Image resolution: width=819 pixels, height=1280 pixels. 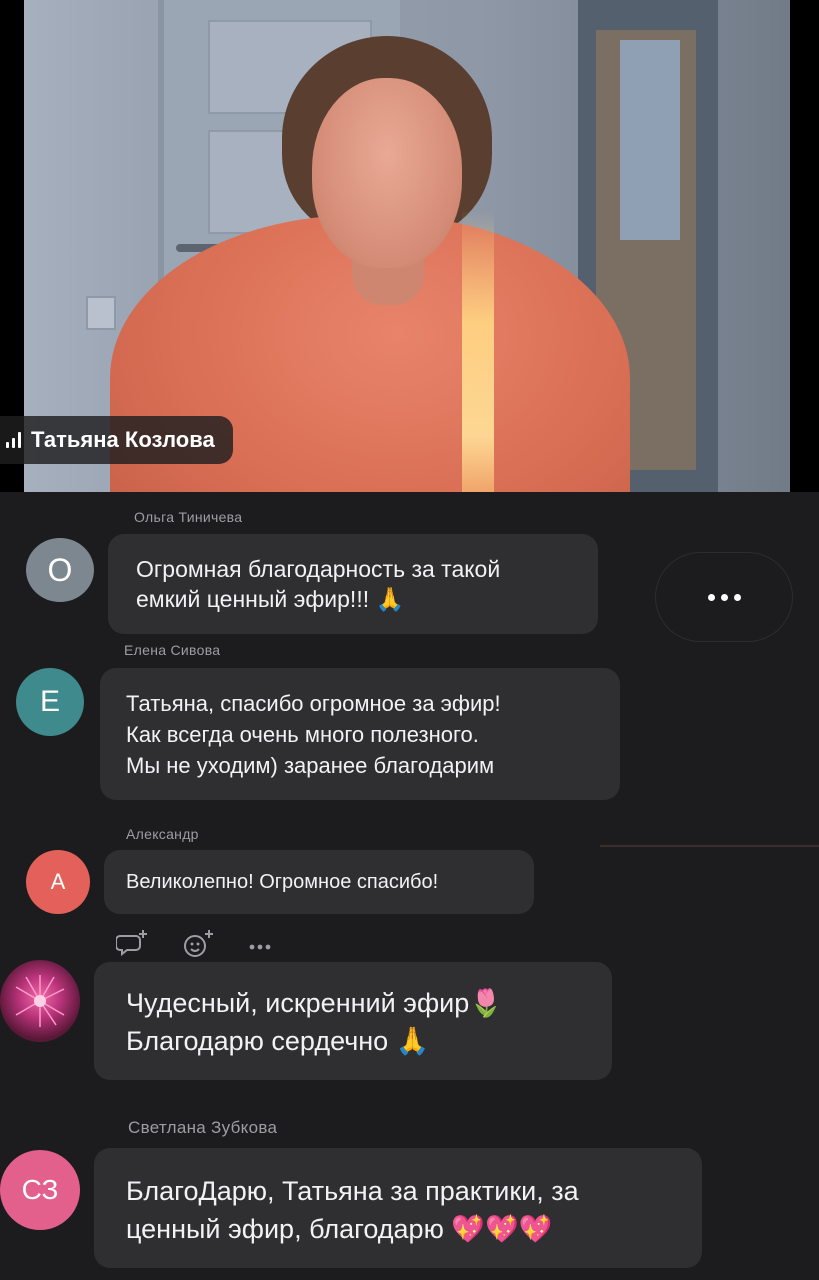 I want to click on avatar-letter: Е, so click(x=49, y=701).